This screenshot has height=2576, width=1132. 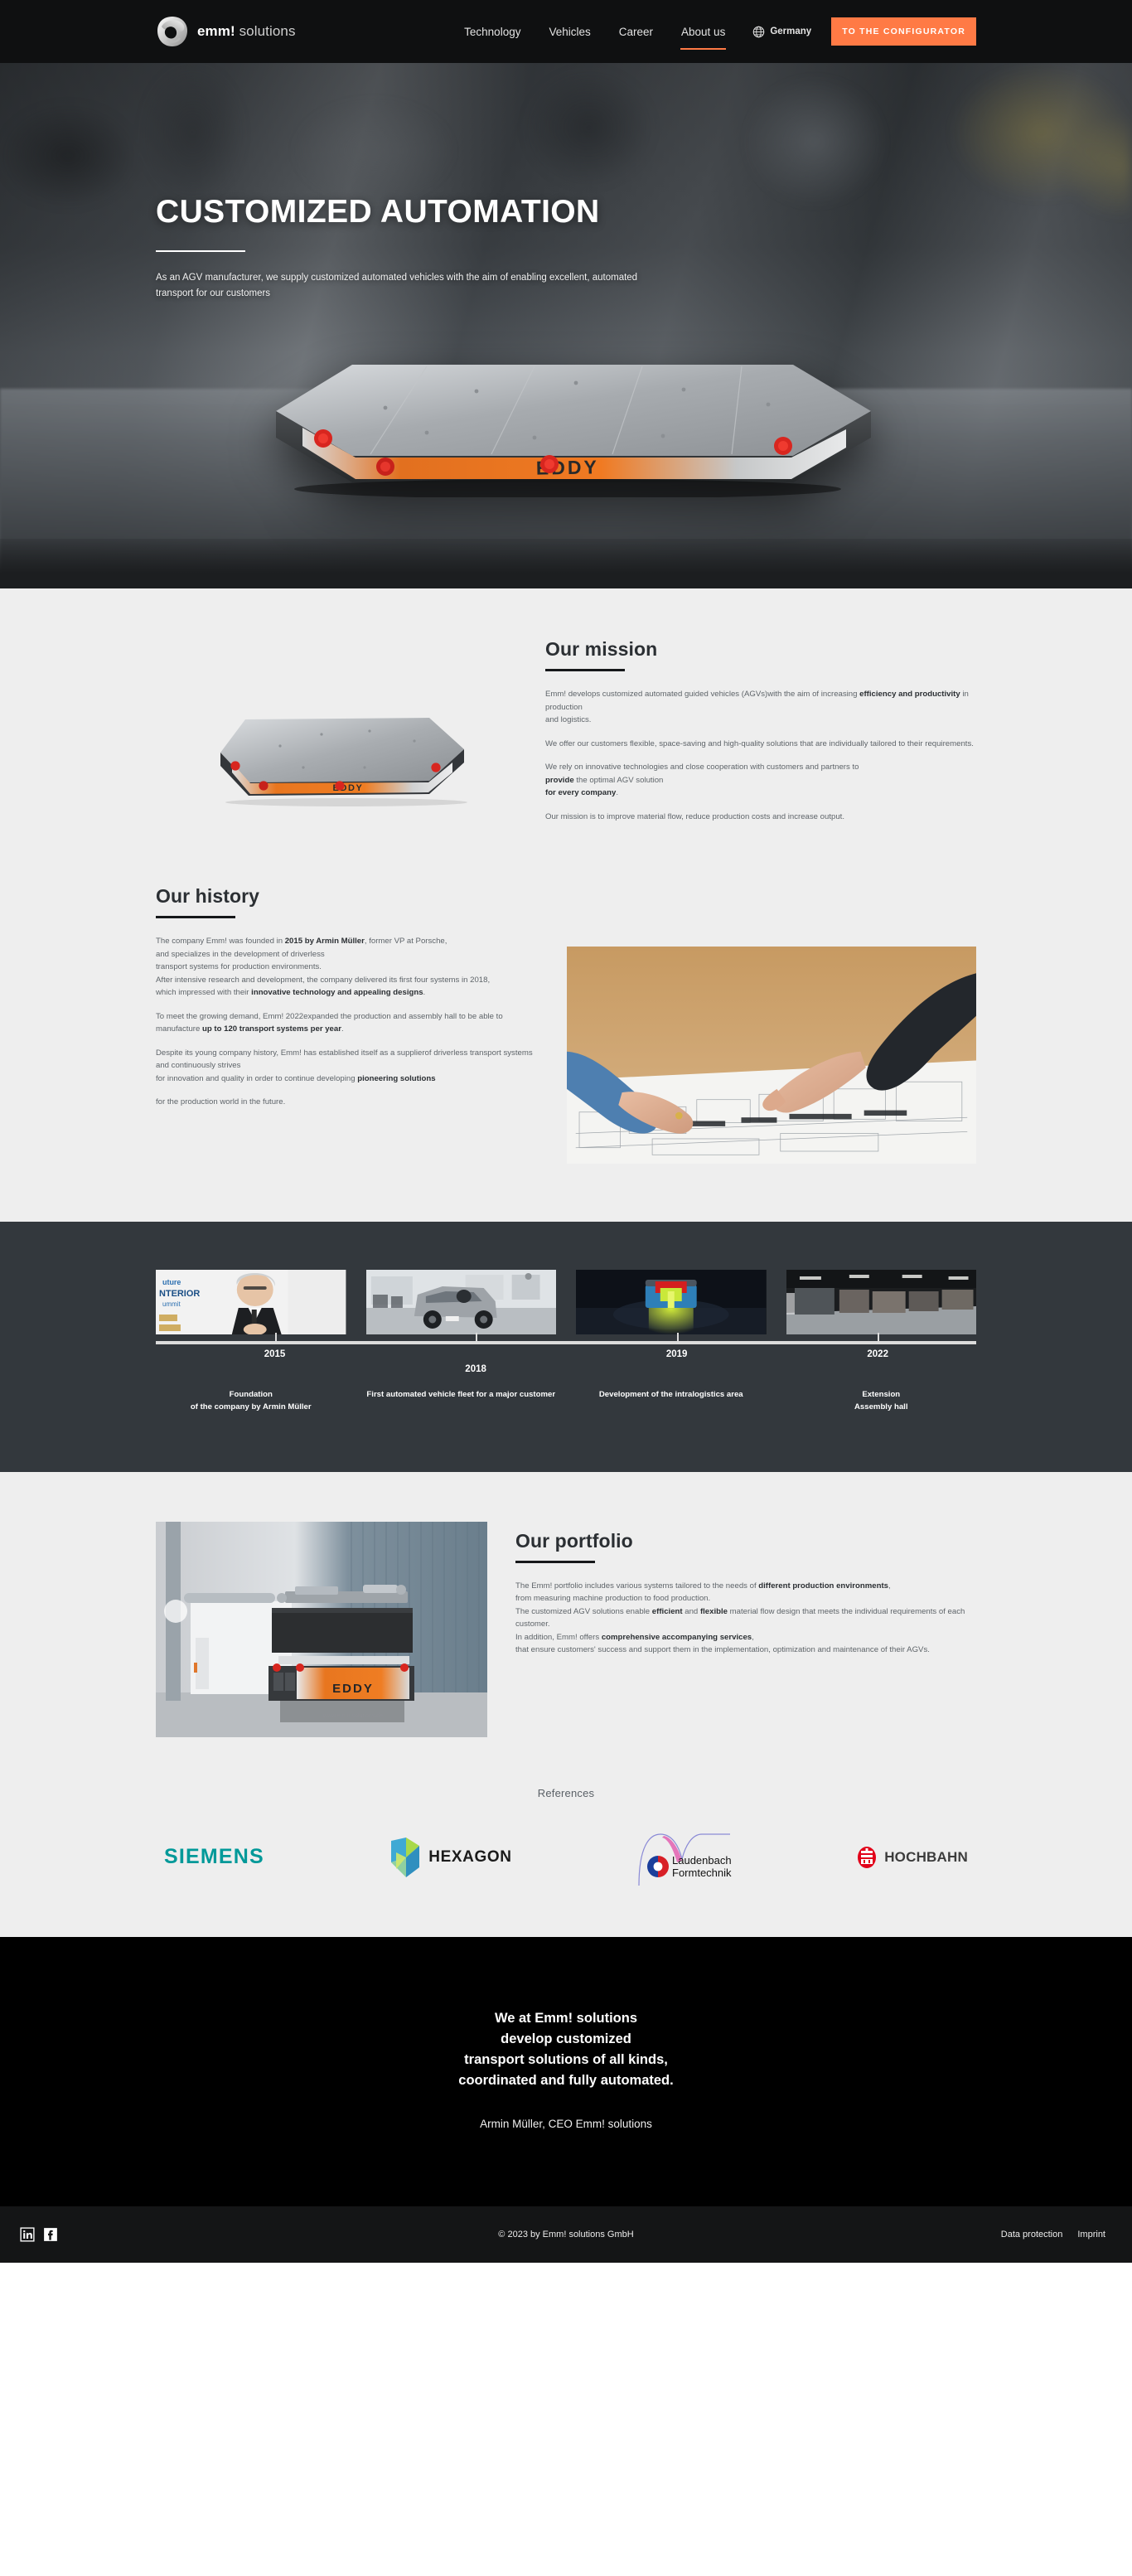 I want to click on timeline-thumb-2015: uture NTERIOR ummit, so click(x=251, y=1302).